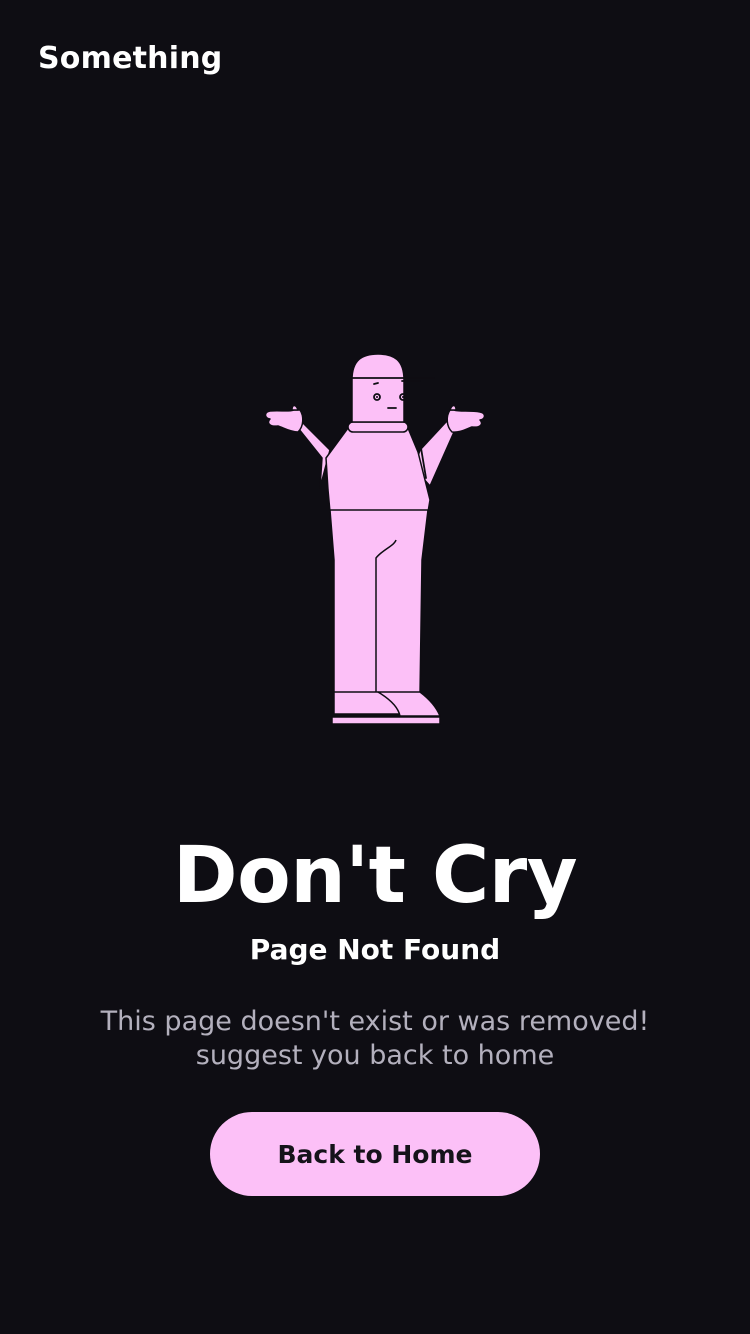 The height and width of the screenshot is (1334, 750). I want to click on error-subtitle: Page Not Found, so click(375, 949).